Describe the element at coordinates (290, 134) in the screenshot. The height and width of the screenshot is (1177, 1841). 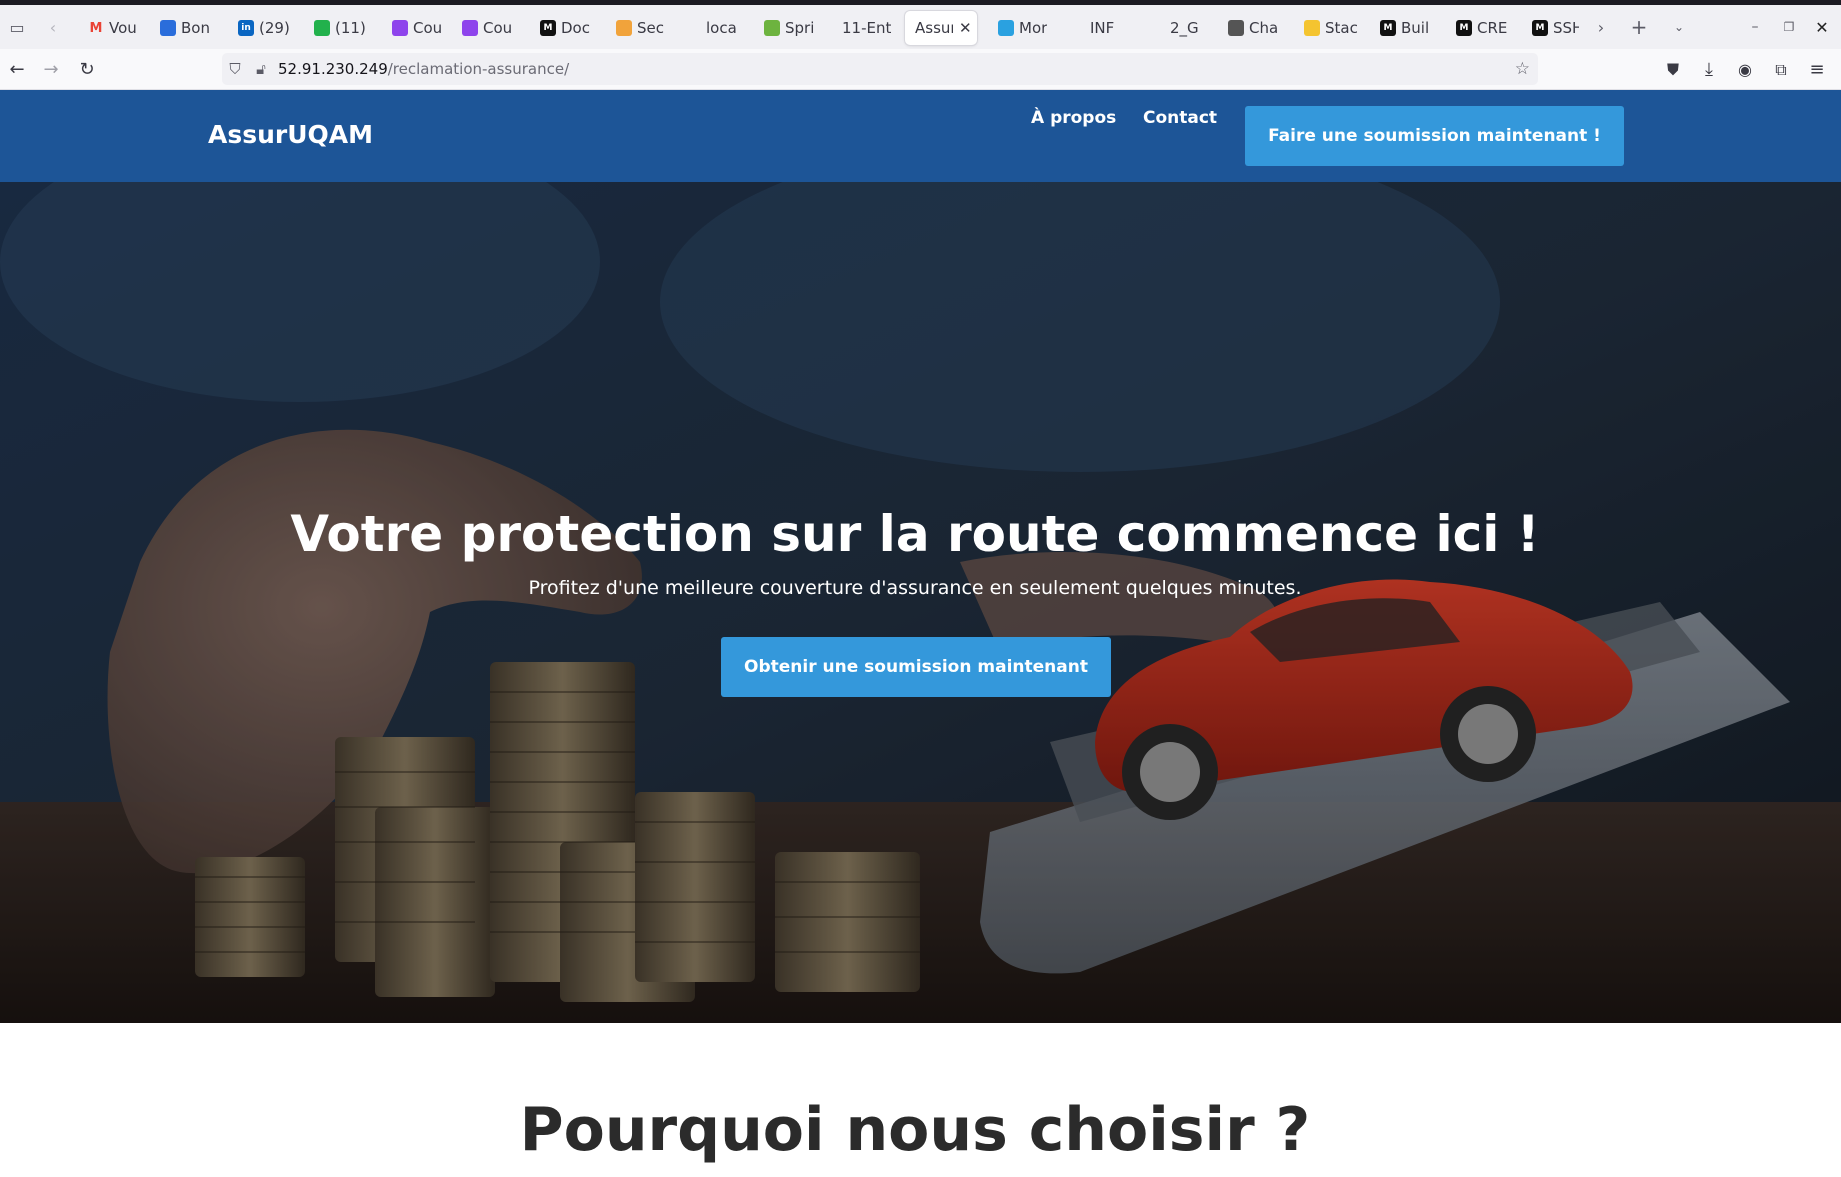
I see `site-logo: AssurUQAM` at that location.